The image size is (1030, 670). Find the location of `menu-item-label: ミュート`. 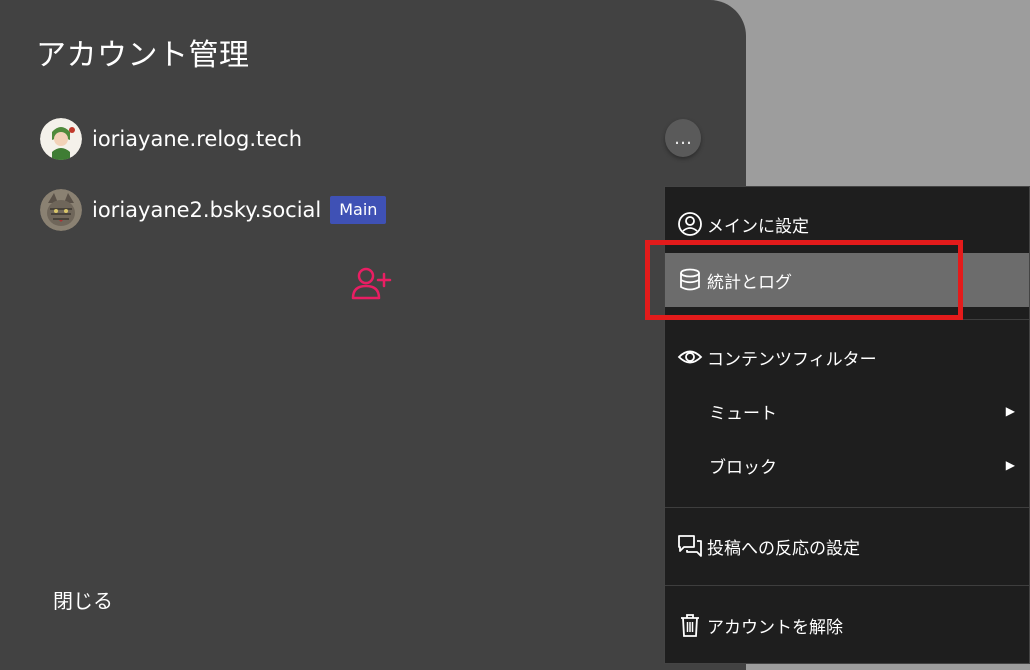

menu-item-label: ミュート is located at coordinates (743, 413).